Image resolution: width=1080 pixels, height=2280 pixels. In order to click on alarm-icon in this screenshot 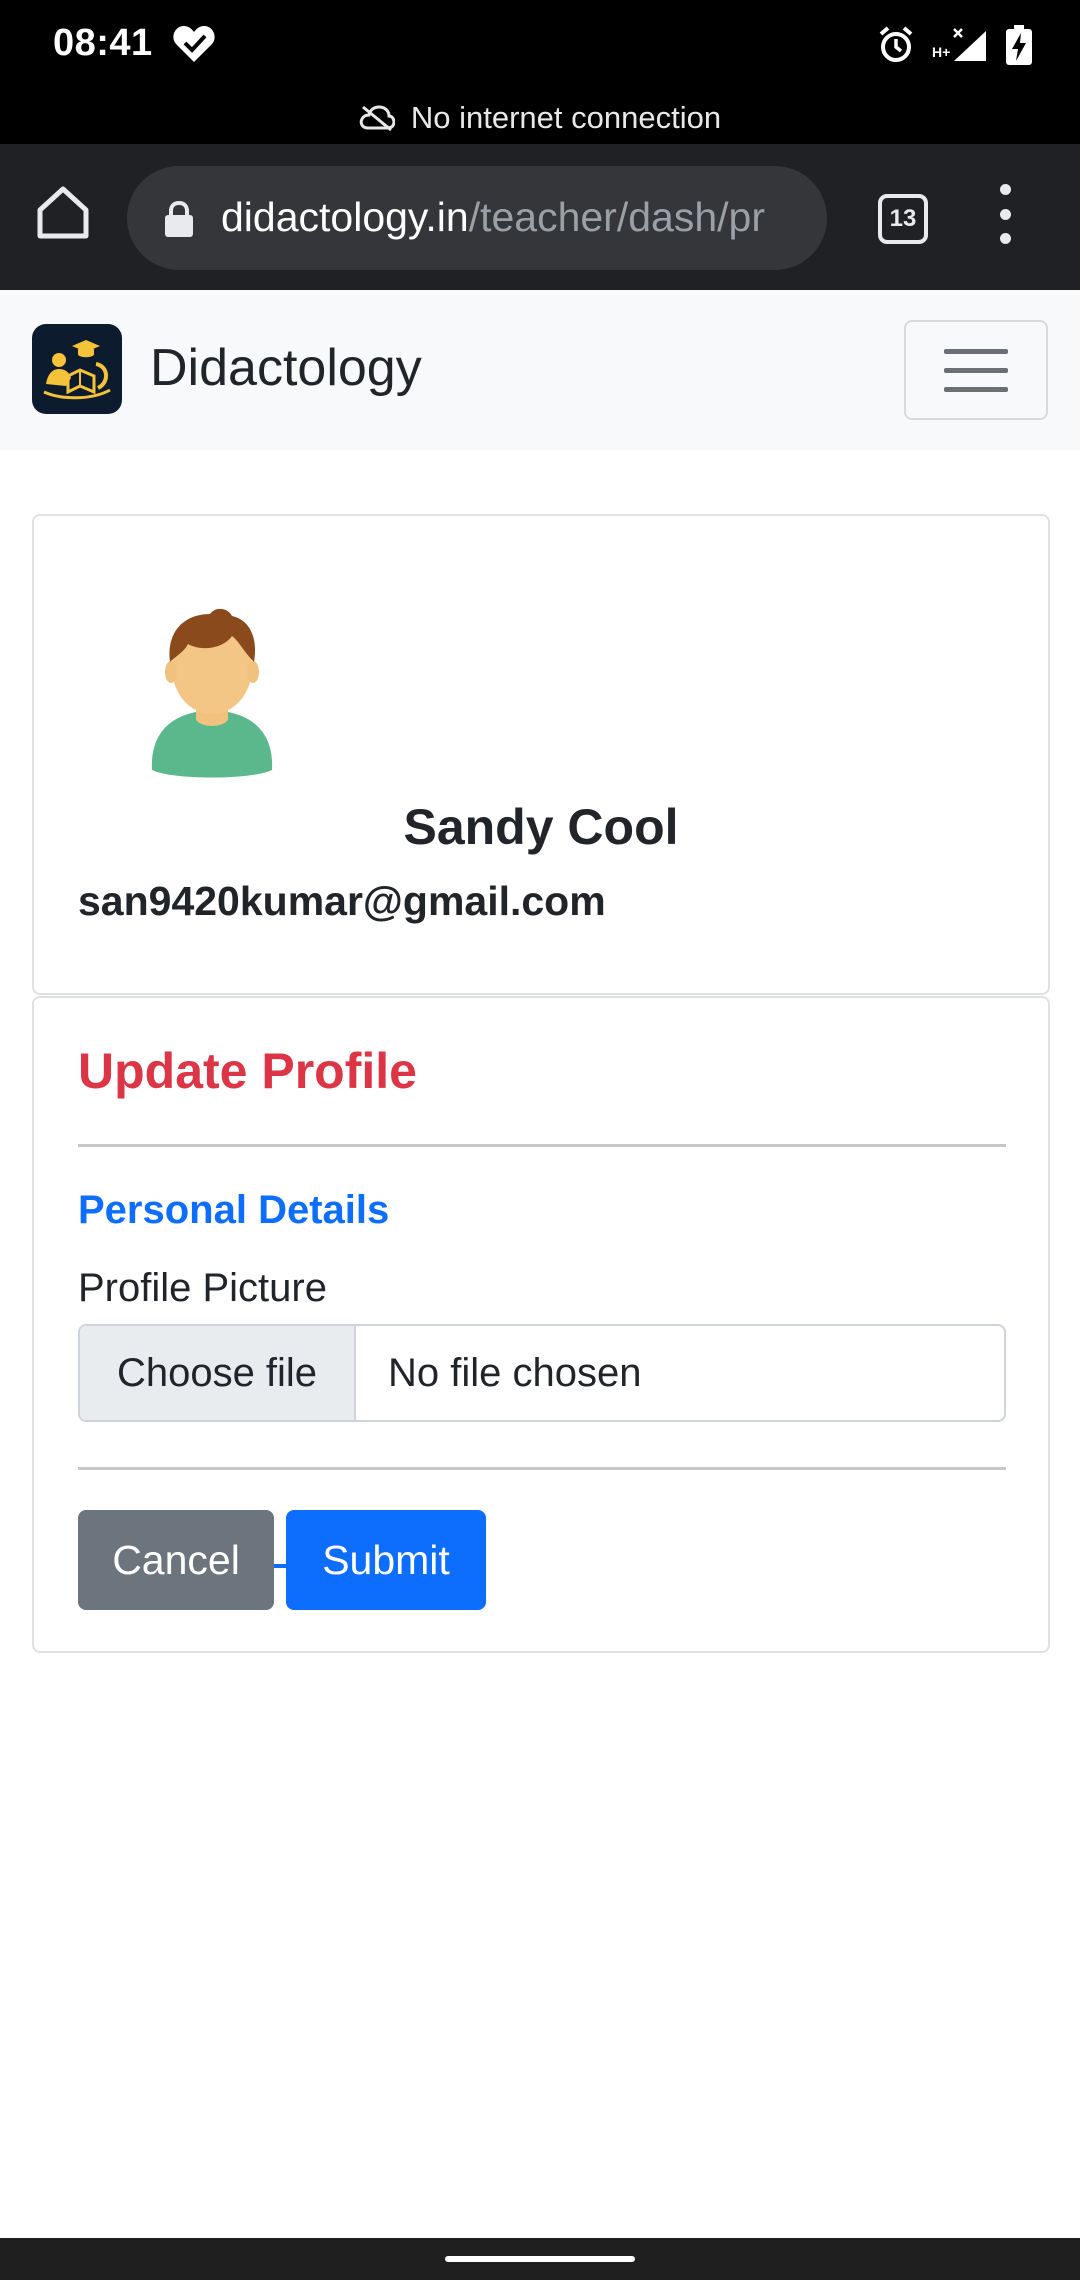, I will do `click(896, 44)`.